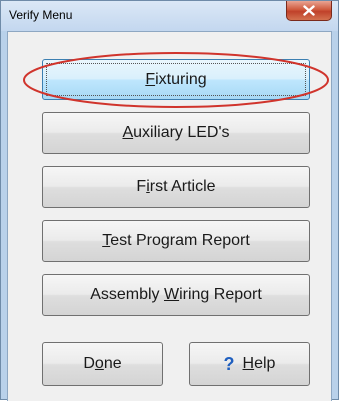  I want to click on assembly-wiring-report-label: Assembly Wiring Report, so click(176, 294).